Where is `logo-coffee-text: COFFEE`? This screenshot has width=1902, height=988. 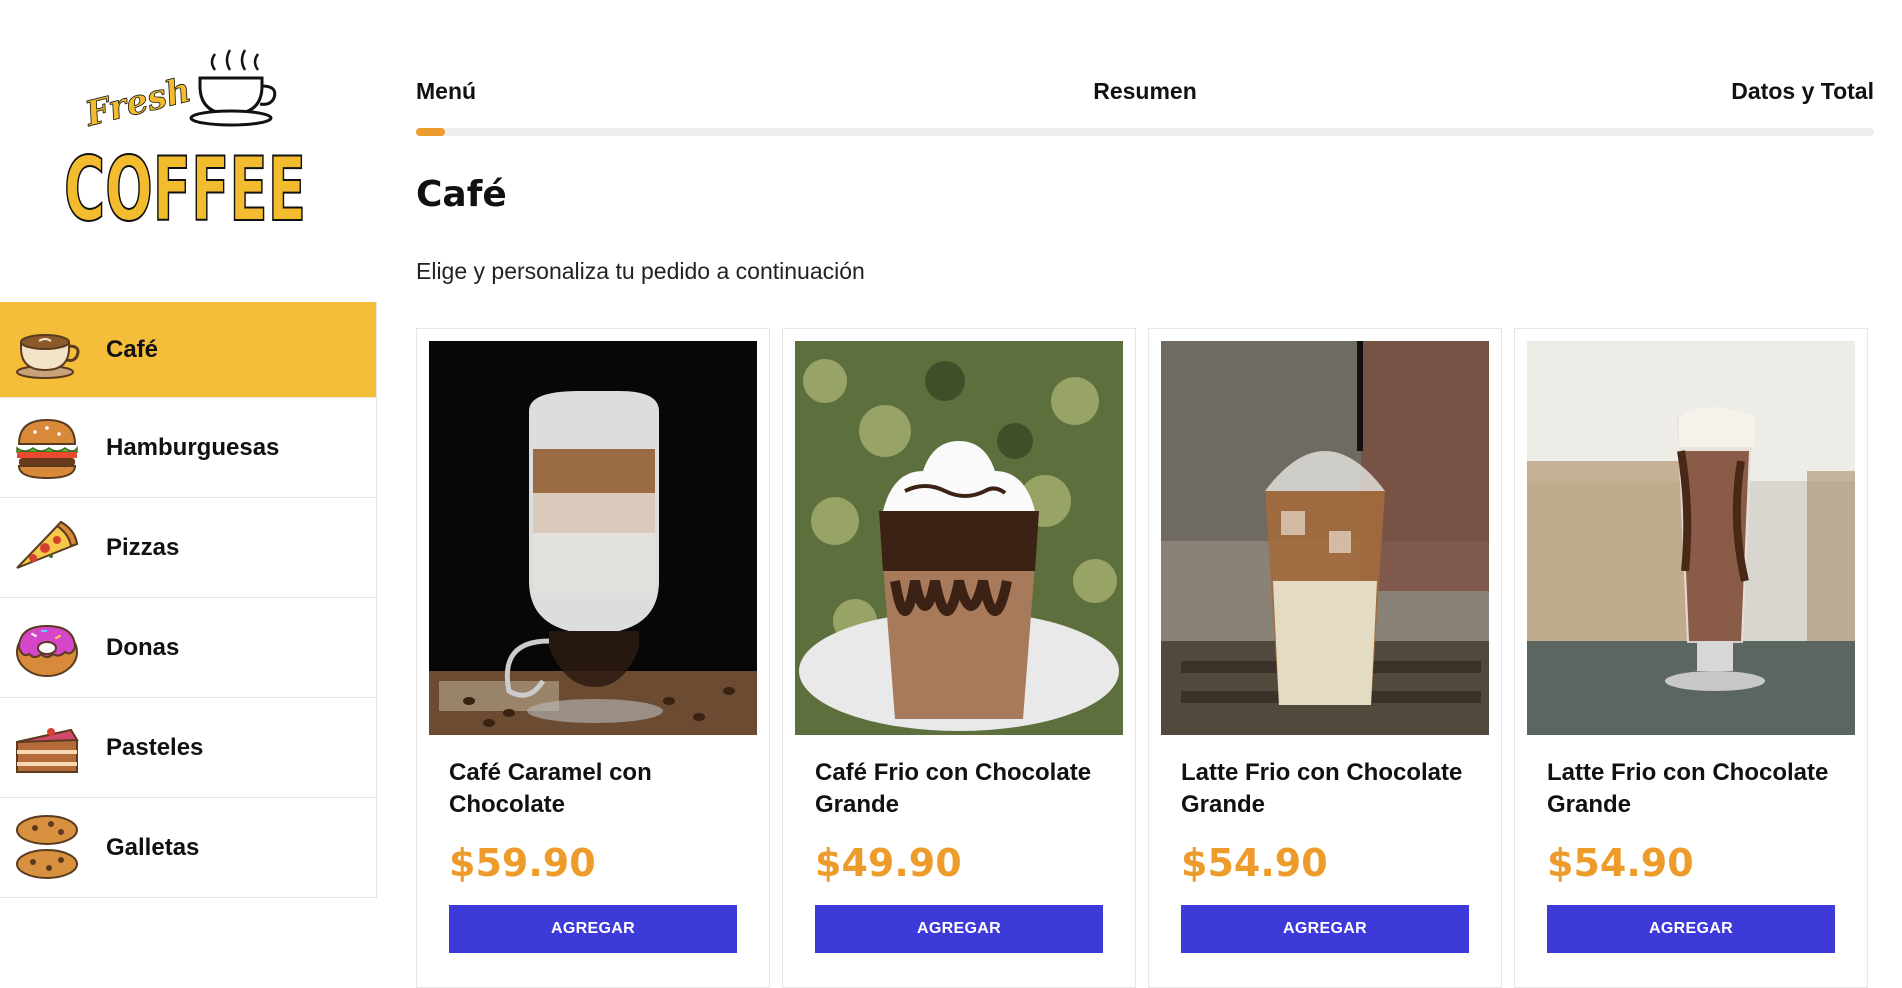
logo-coffee-text: COFFEE is located at coordinates (185, 184).